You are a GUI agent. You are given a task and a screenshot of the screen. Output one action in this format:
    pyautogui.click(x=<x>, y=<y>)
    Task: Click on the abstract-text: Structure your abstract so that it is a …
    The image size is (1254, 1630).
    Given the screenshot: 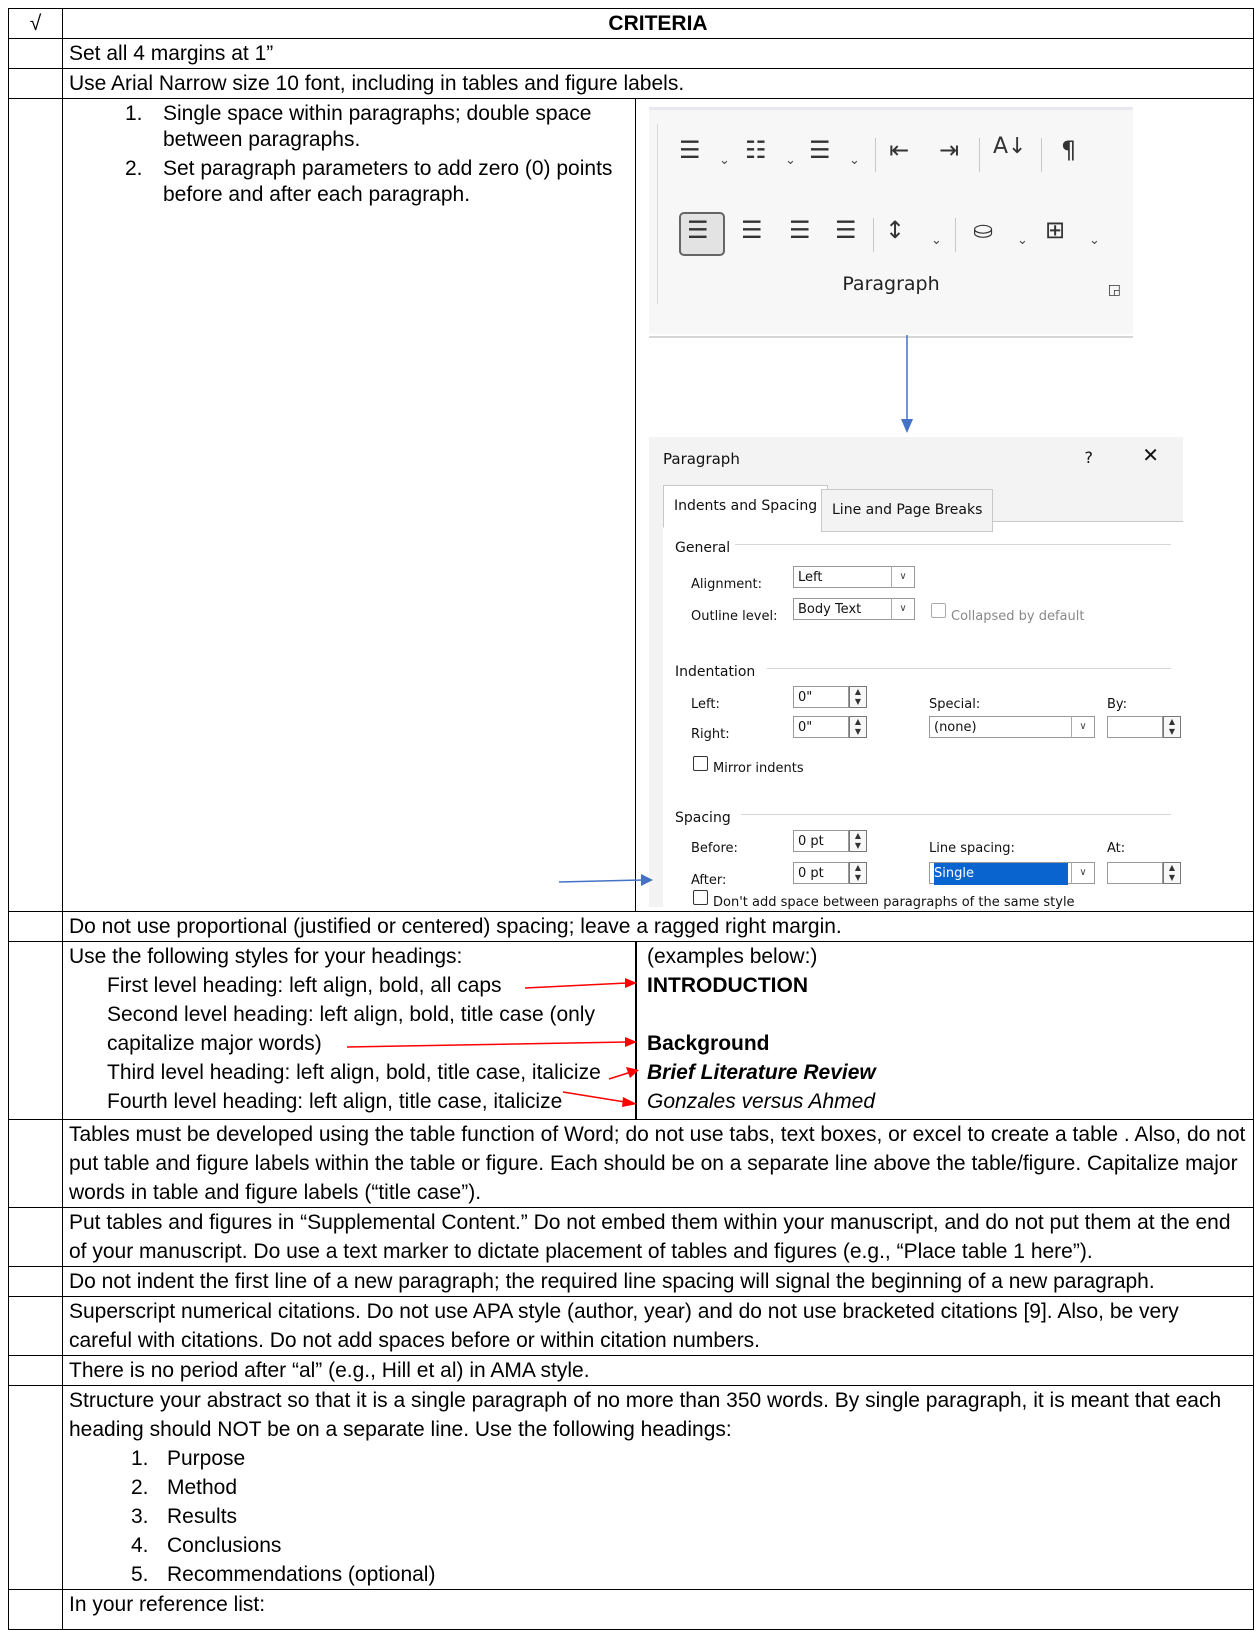 What is the action you would take?
    pyautogui.click(x=645, y=1415)
    